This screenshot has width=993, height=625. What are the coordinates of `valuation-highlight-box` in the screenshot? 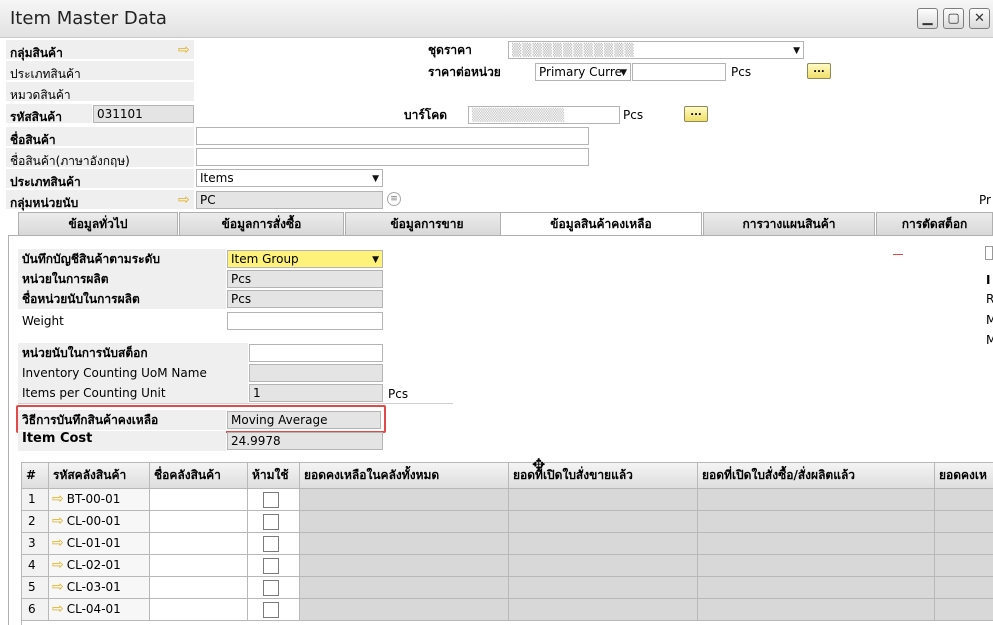 It's located at (201, 419).